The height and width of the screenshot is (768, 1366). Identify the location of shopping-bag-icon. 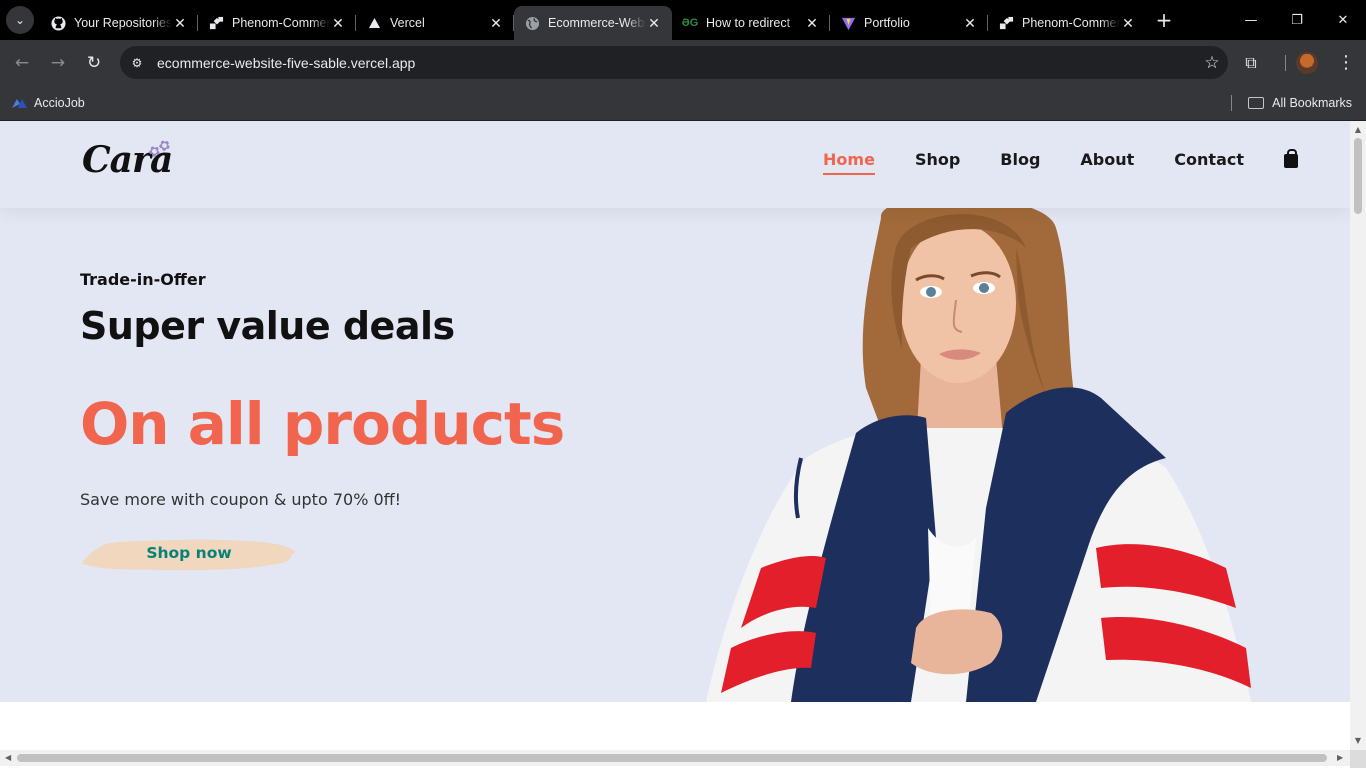
(1291, 158).